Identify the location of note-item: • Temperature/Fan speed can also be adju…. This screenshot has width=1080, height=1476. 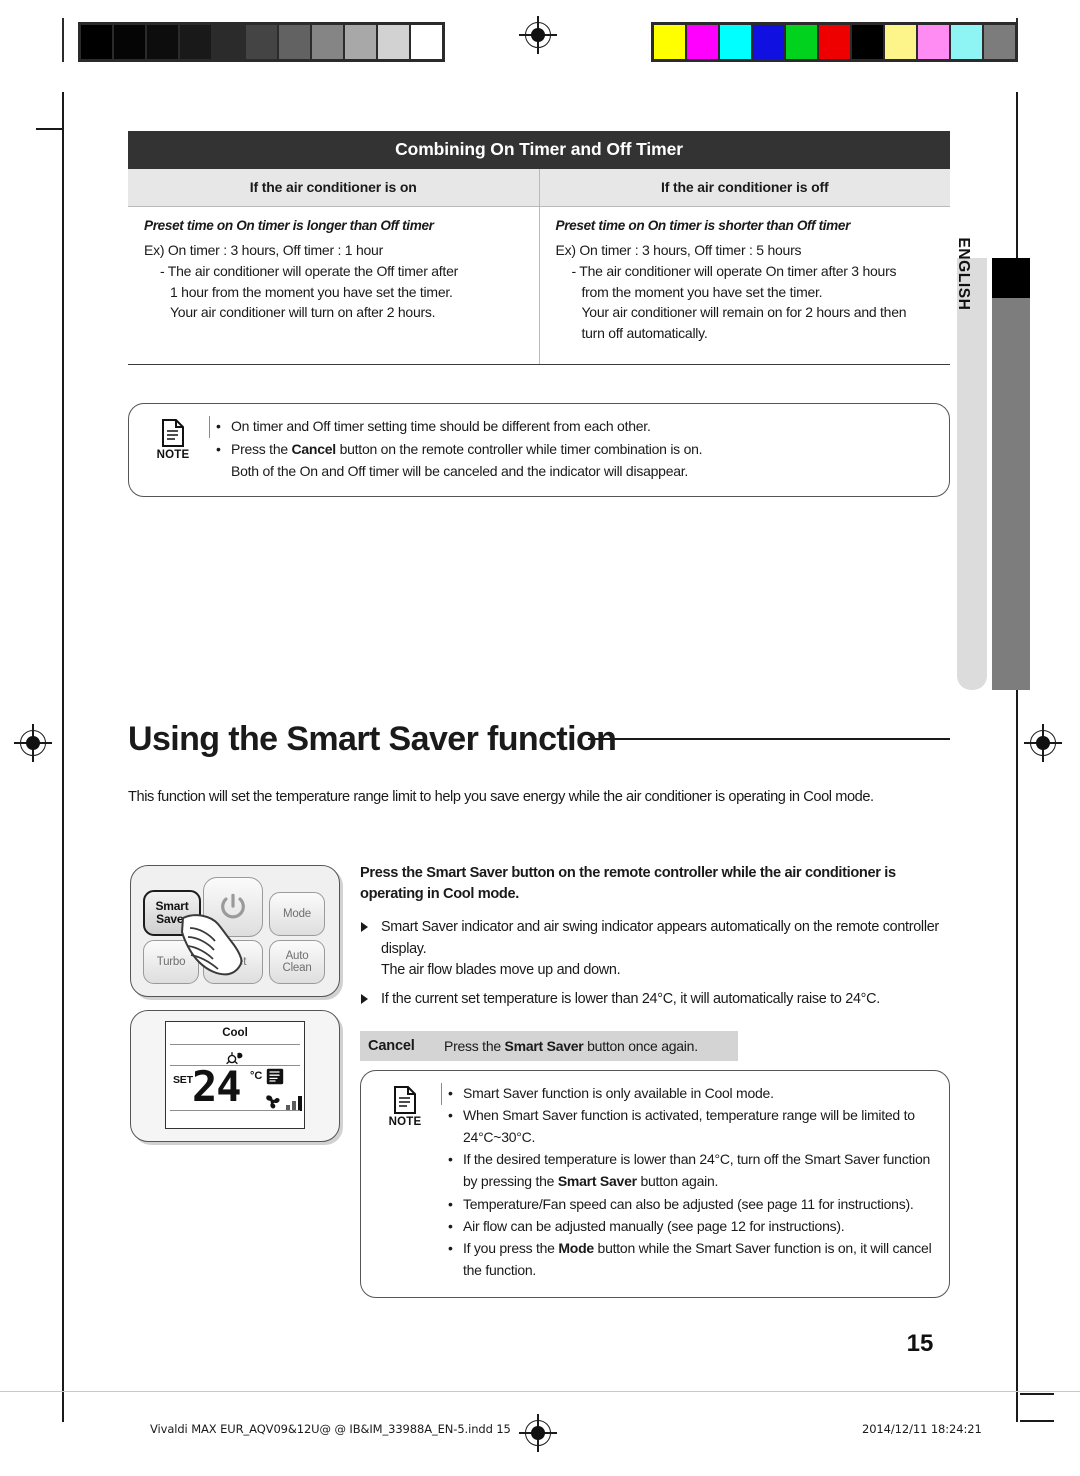
(691, 1204).